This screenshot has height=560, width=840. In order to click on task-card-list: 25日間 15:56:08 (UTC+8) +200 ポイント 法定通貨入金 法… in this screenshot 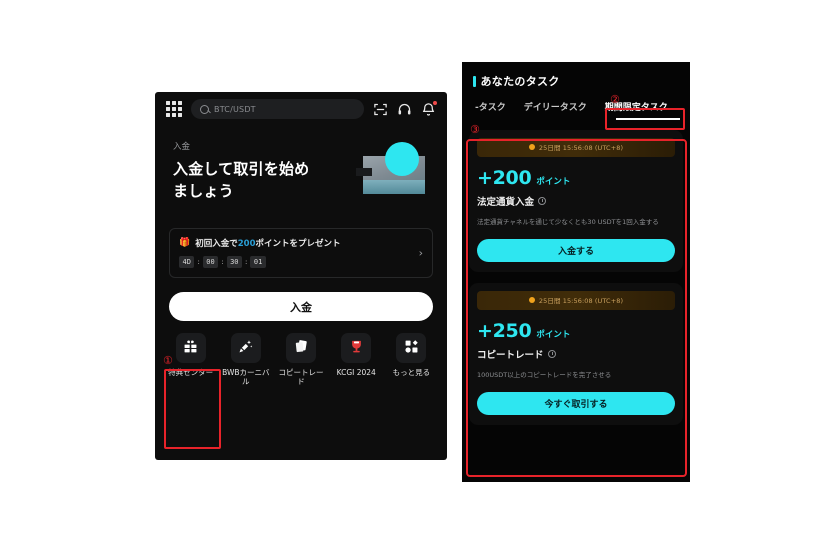, I will do `click(576, 277)`.